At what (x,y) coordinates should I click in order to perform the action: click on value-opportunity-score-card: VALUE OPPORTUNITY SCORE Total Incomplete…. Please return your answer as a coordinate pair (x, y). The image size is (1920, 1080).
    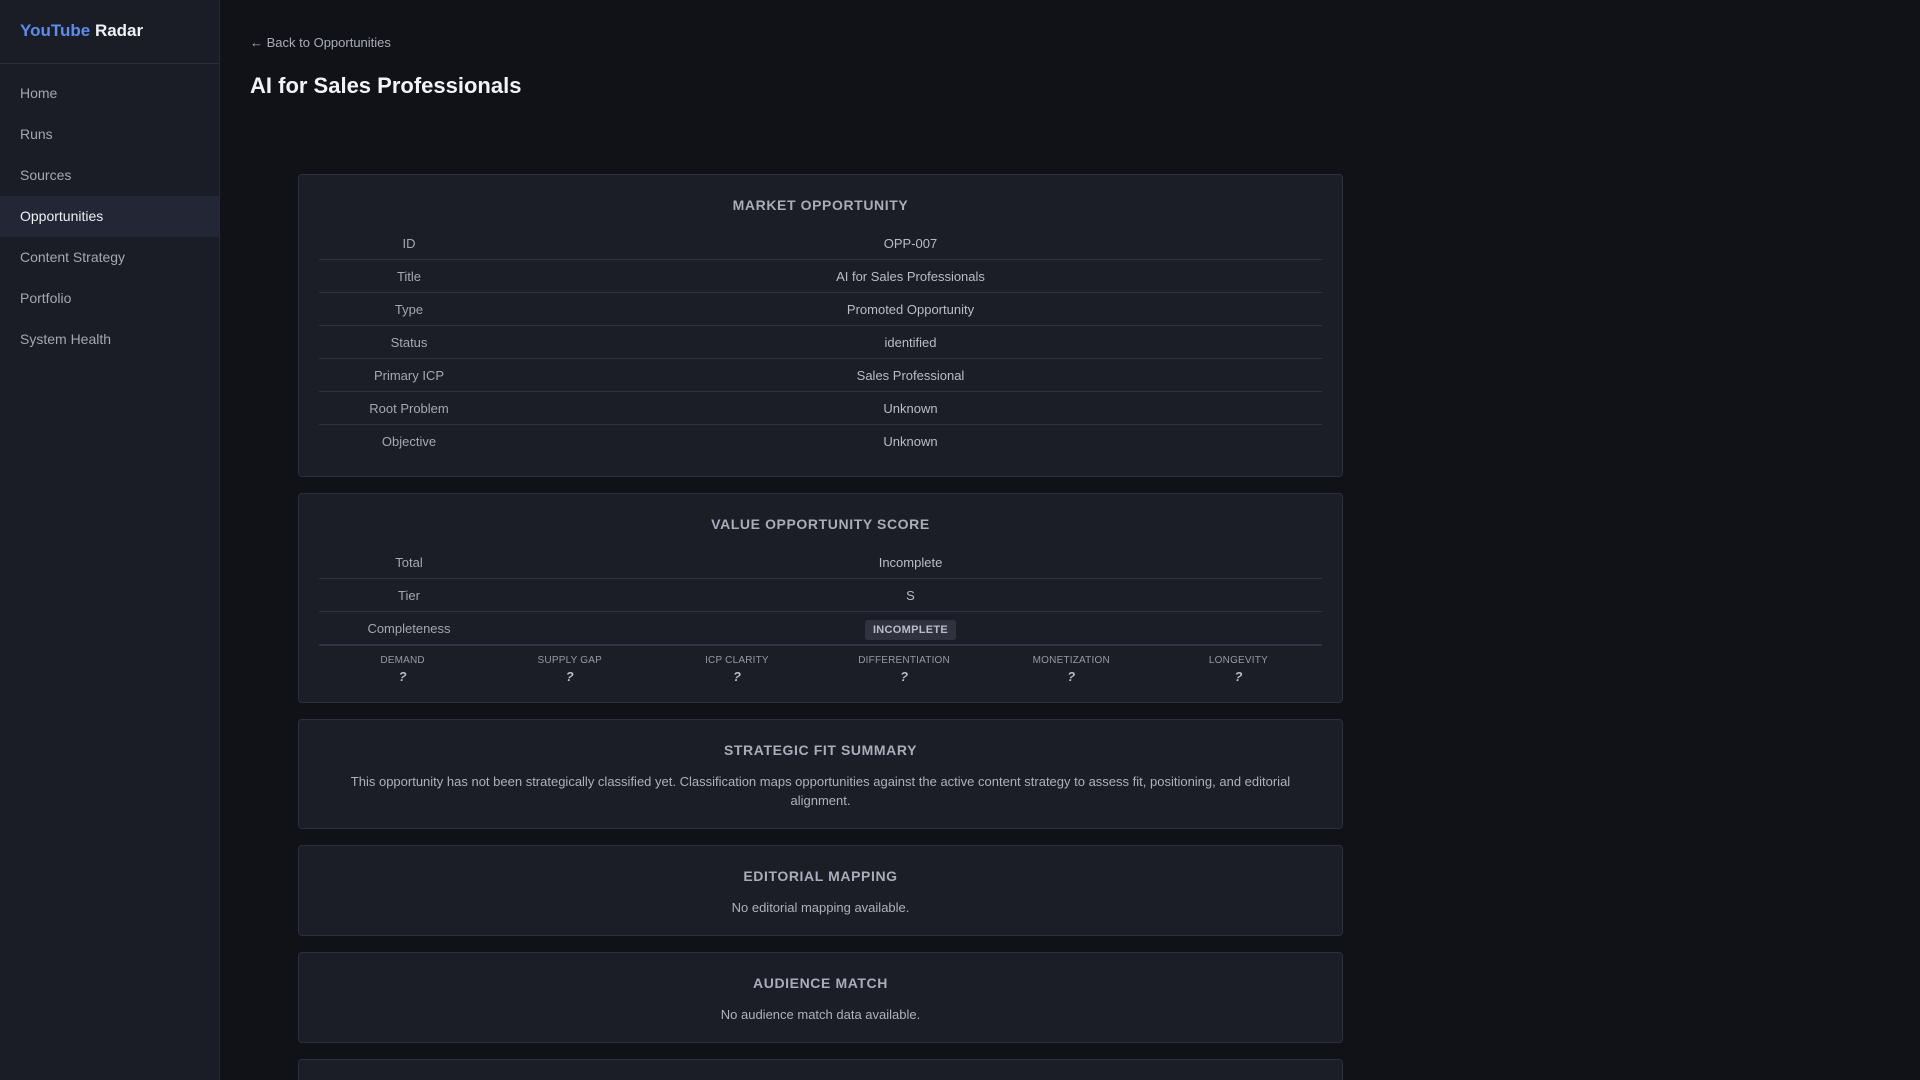
    Looking at the image, I should click on (820, 598).